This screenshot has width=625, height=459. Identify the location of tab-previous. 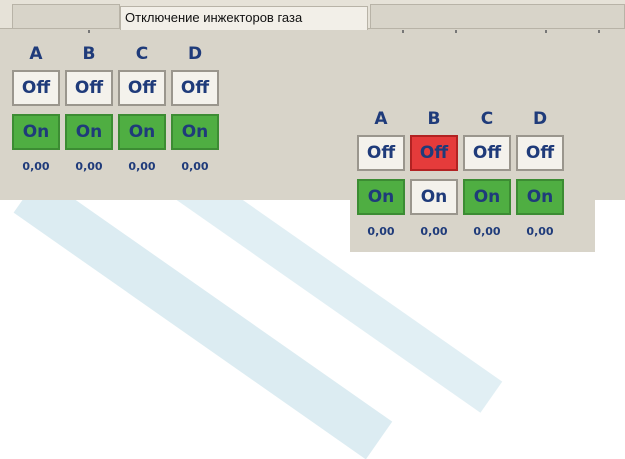
(66, 16).